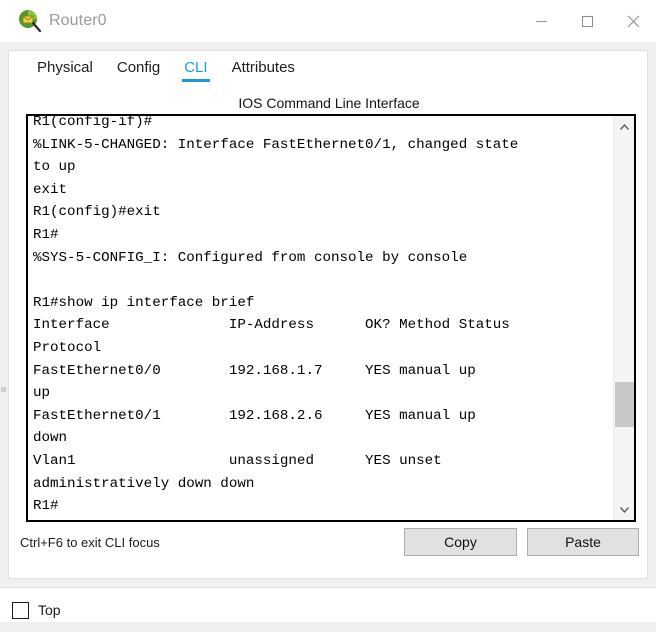 The width and height of the screenshot is (656, 632). Describe the element at coordinates (329, 103) in the screenshot. I see `cli-section-title: IOS Command Line Interface` at that location.